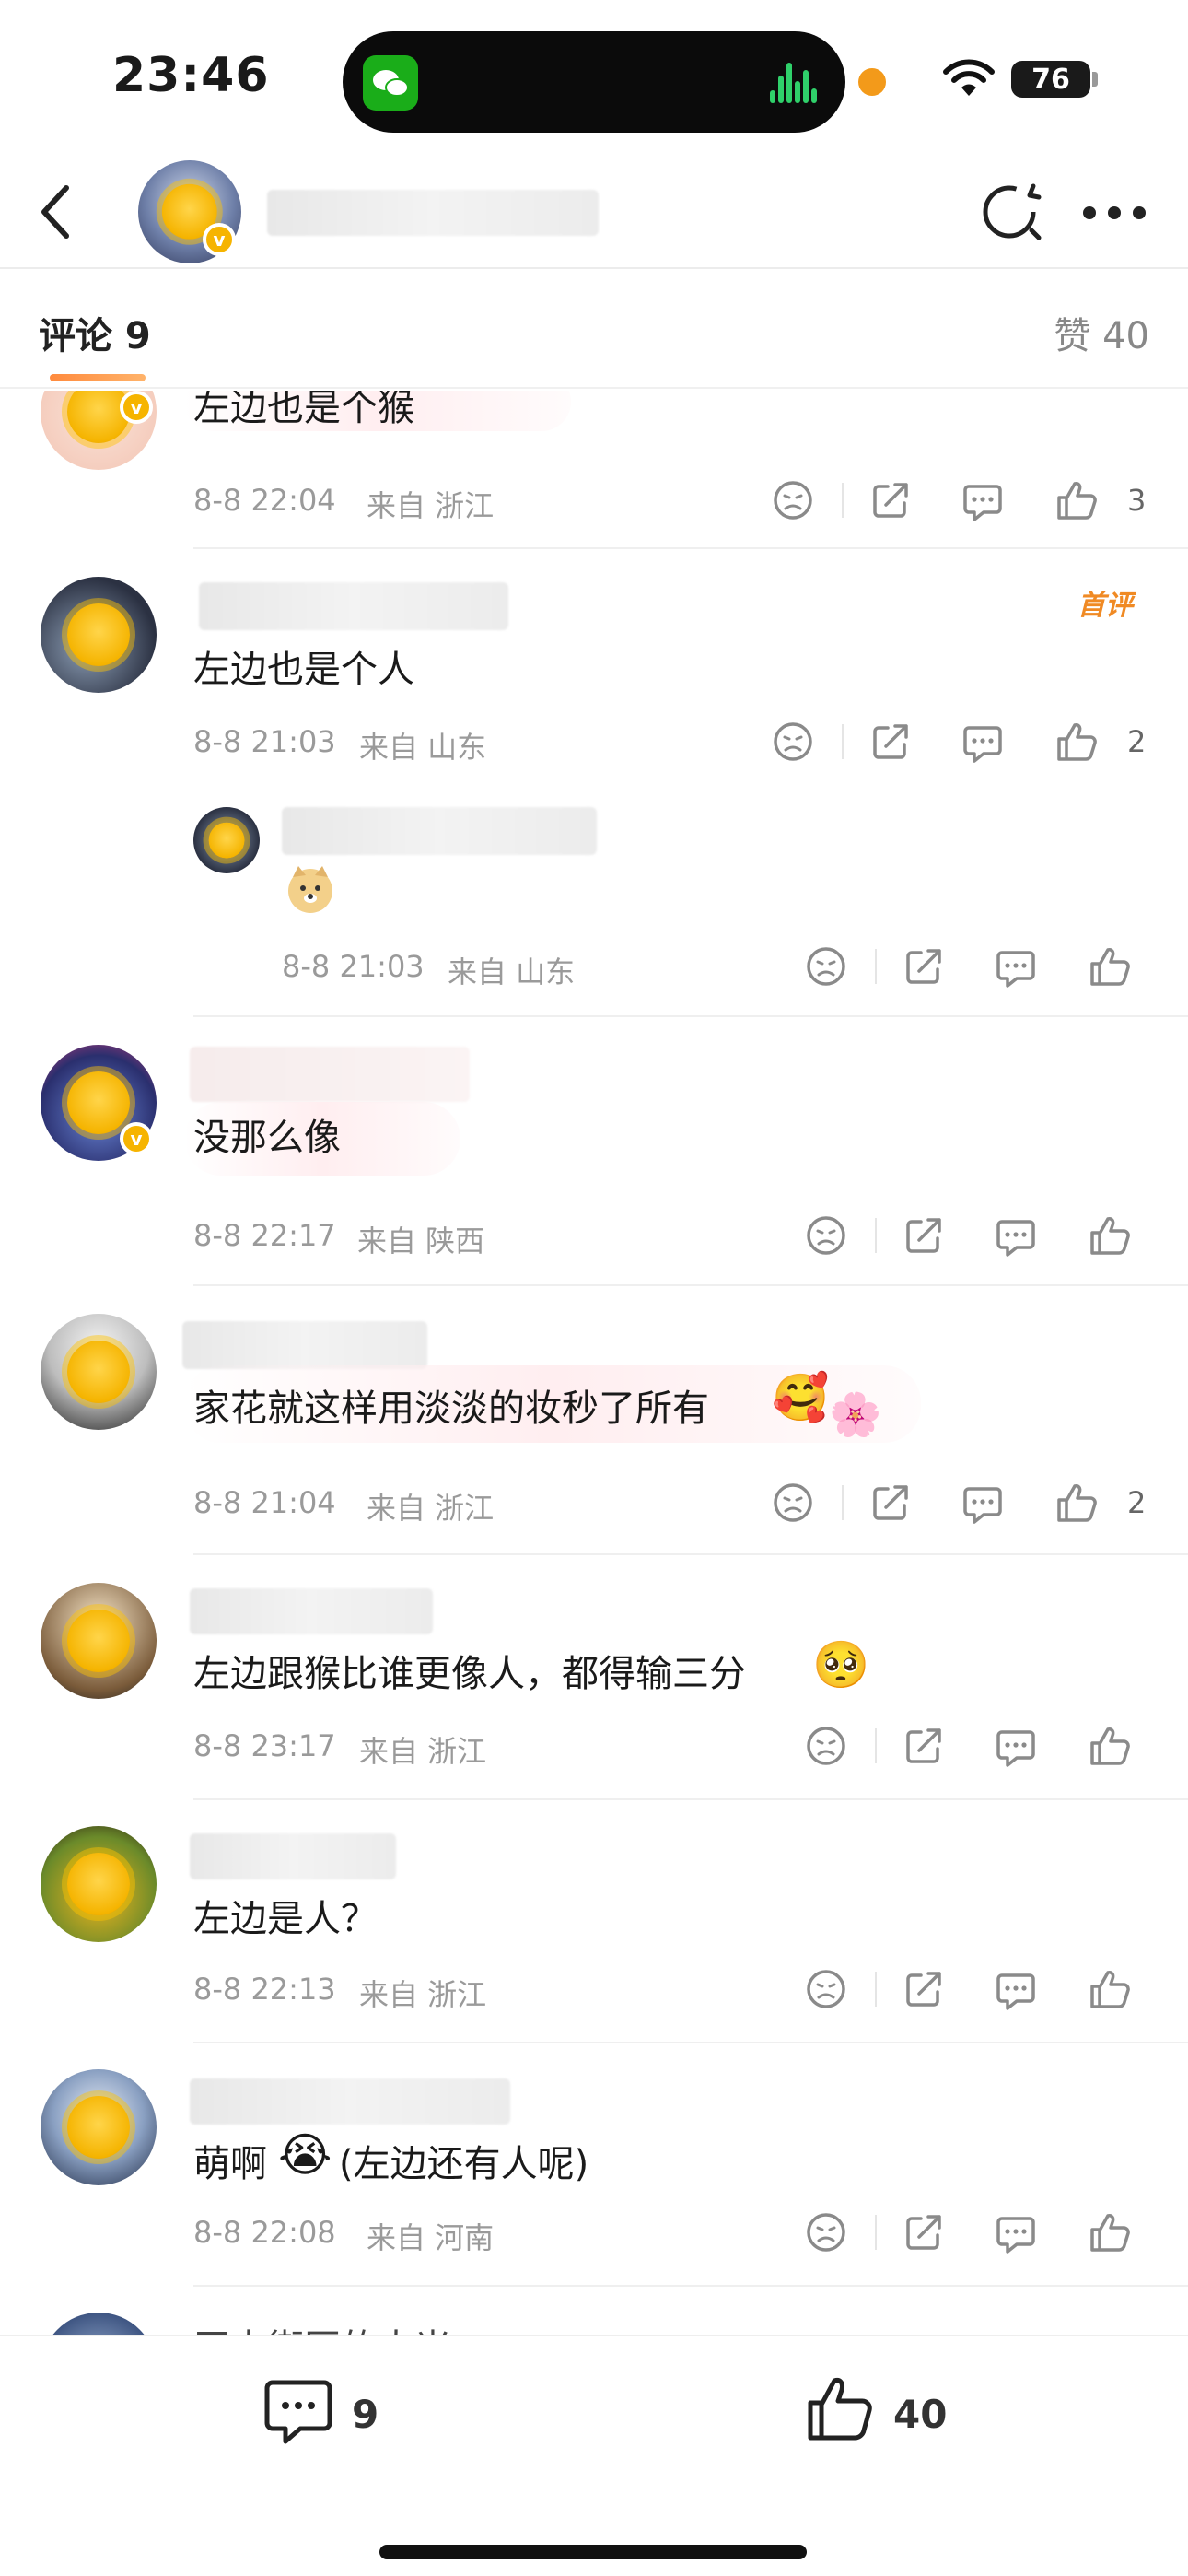 This screenshot has height=2576, width=1188. I want to click on status-time: 23:46, so click(191, 75).